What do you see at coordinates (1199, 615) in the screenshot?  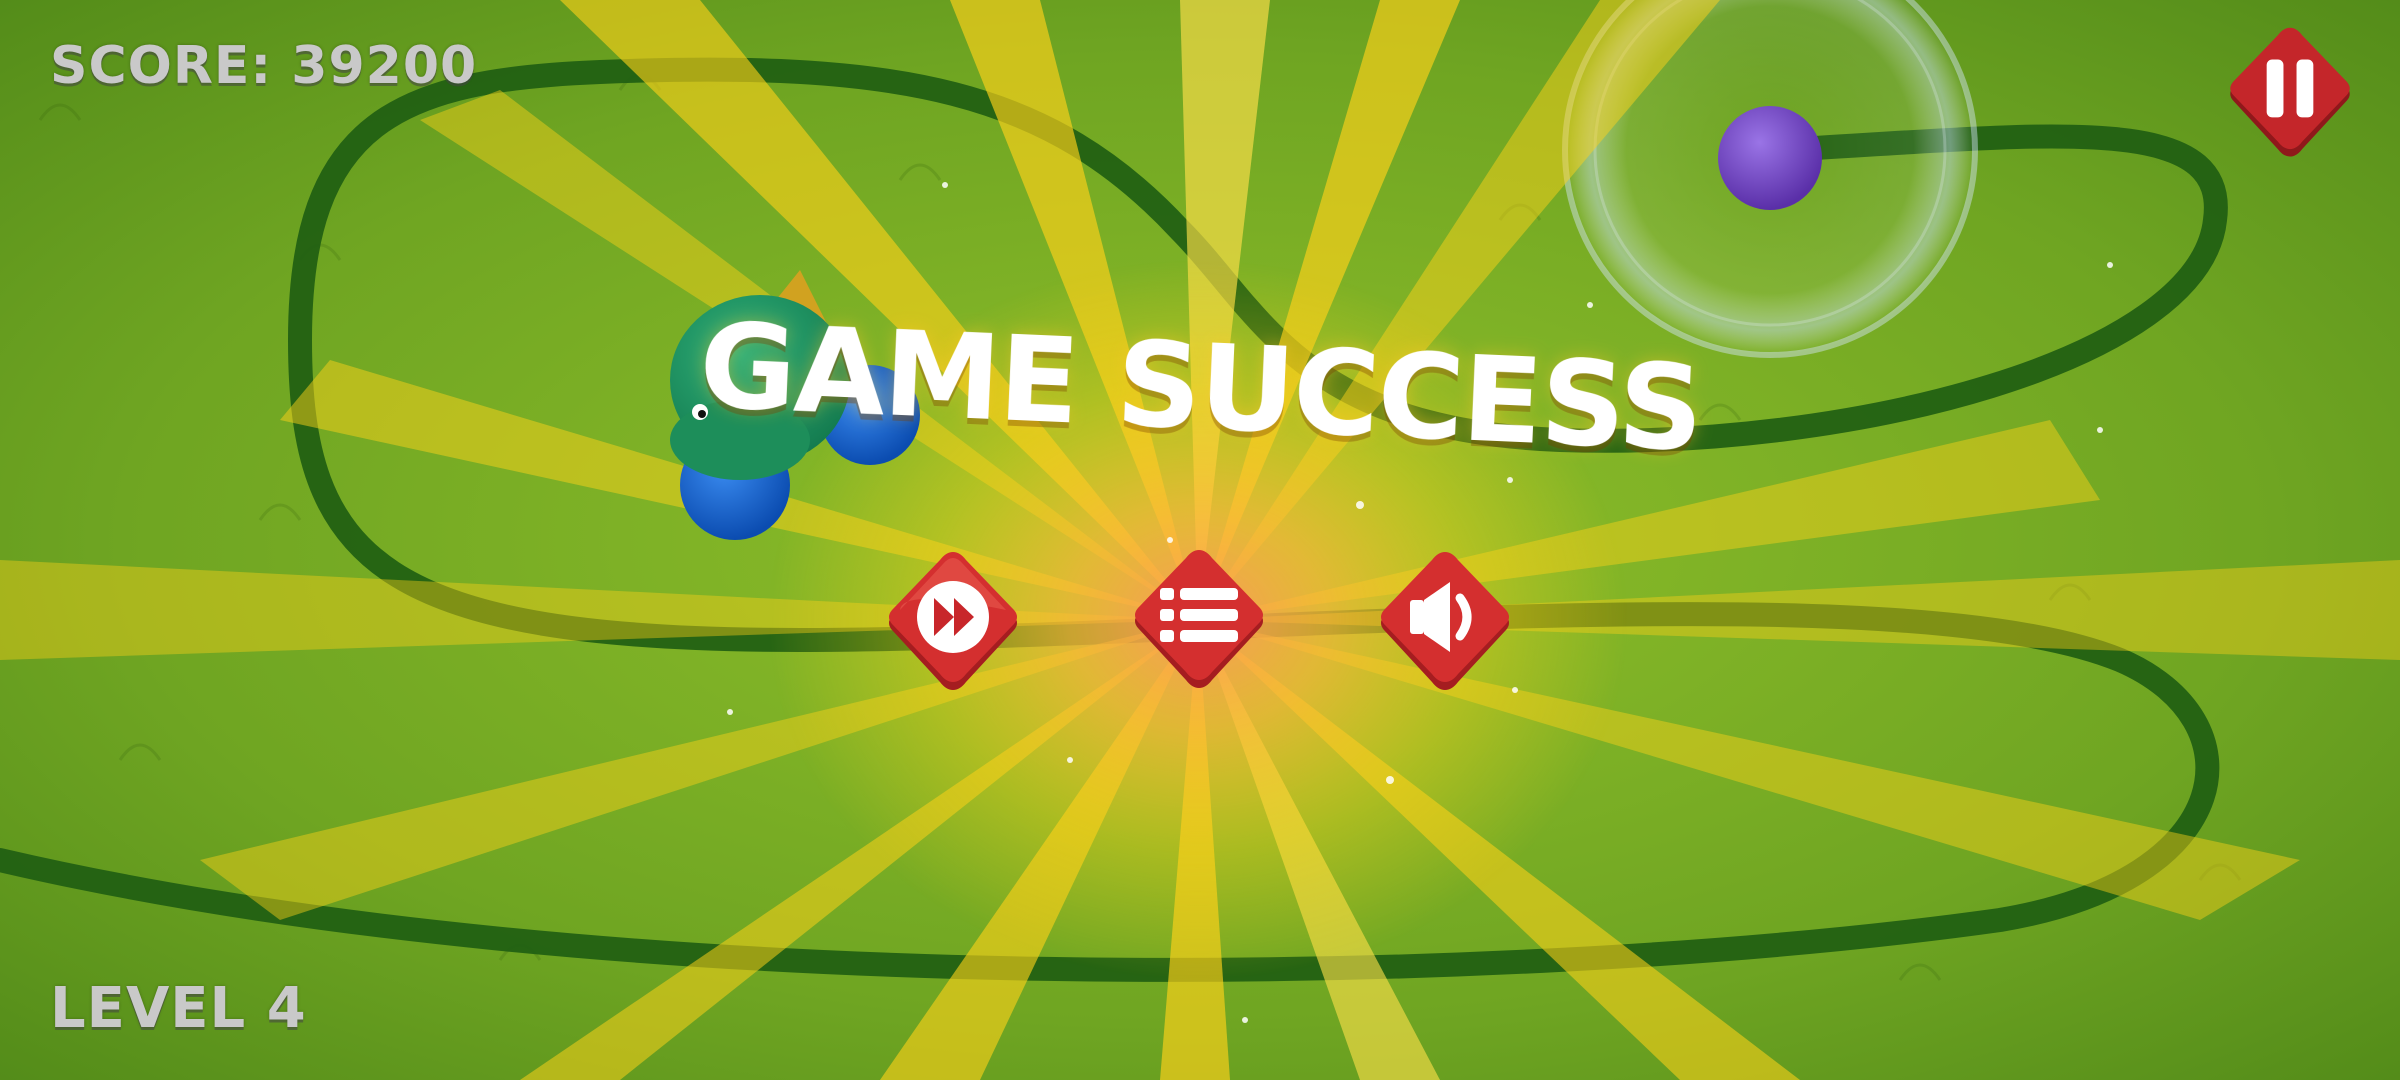 I see `level-list-icon` at bounding box center [1199, 615].